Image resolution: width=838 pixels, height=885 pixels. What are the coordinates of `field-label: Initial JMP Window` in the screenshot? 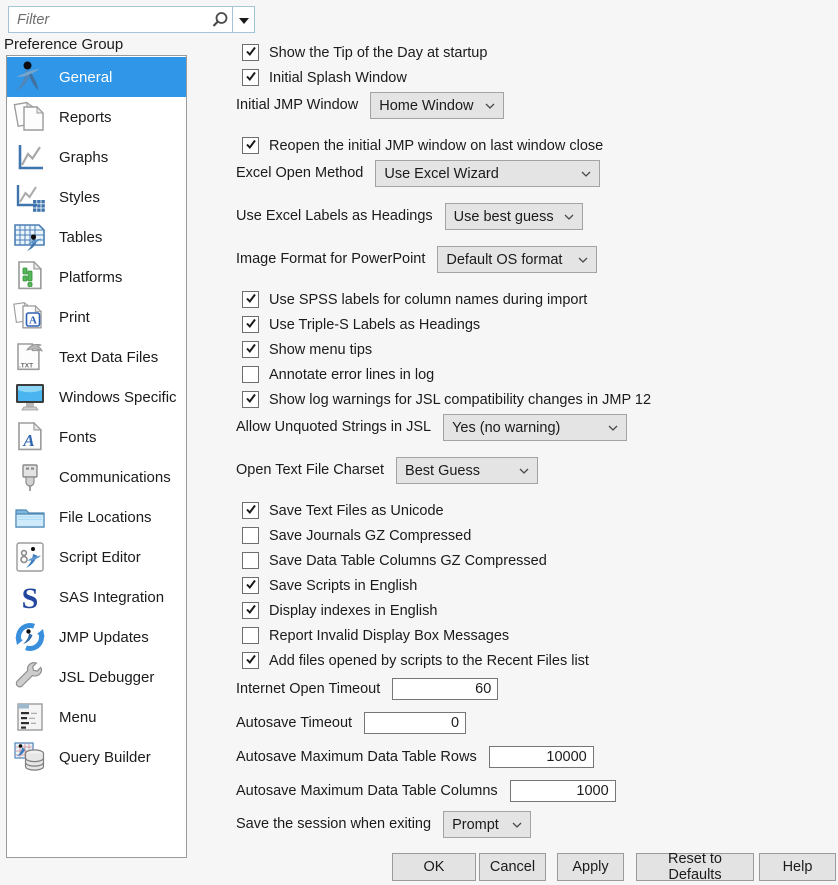 It's located at (297, 105).